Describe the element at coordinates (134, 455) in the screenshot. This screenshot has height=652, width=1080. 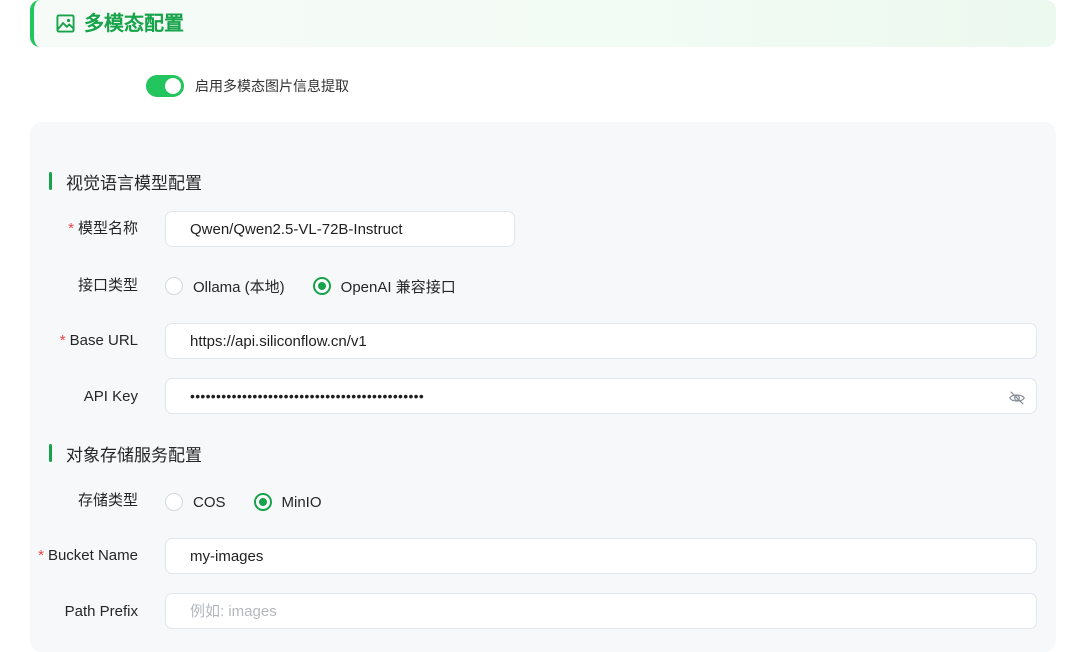
I see `storage-section-title-text: 对象存储服务配置` at that location.